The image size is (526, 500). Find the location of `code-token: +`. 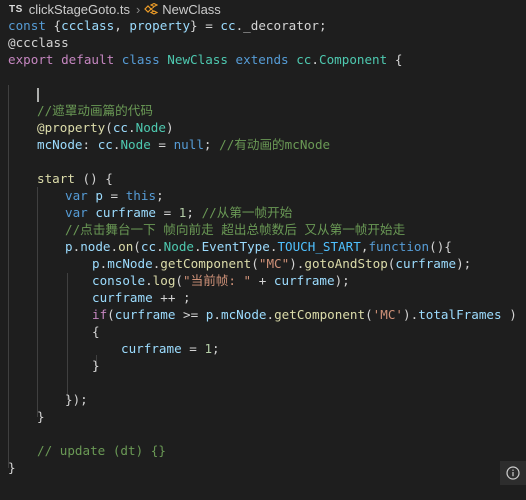

code-token: + is located at coordinates (262, 280).